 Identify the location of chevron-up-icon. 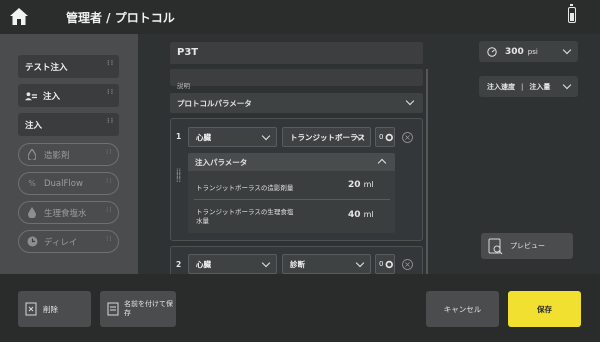
(382, 163).